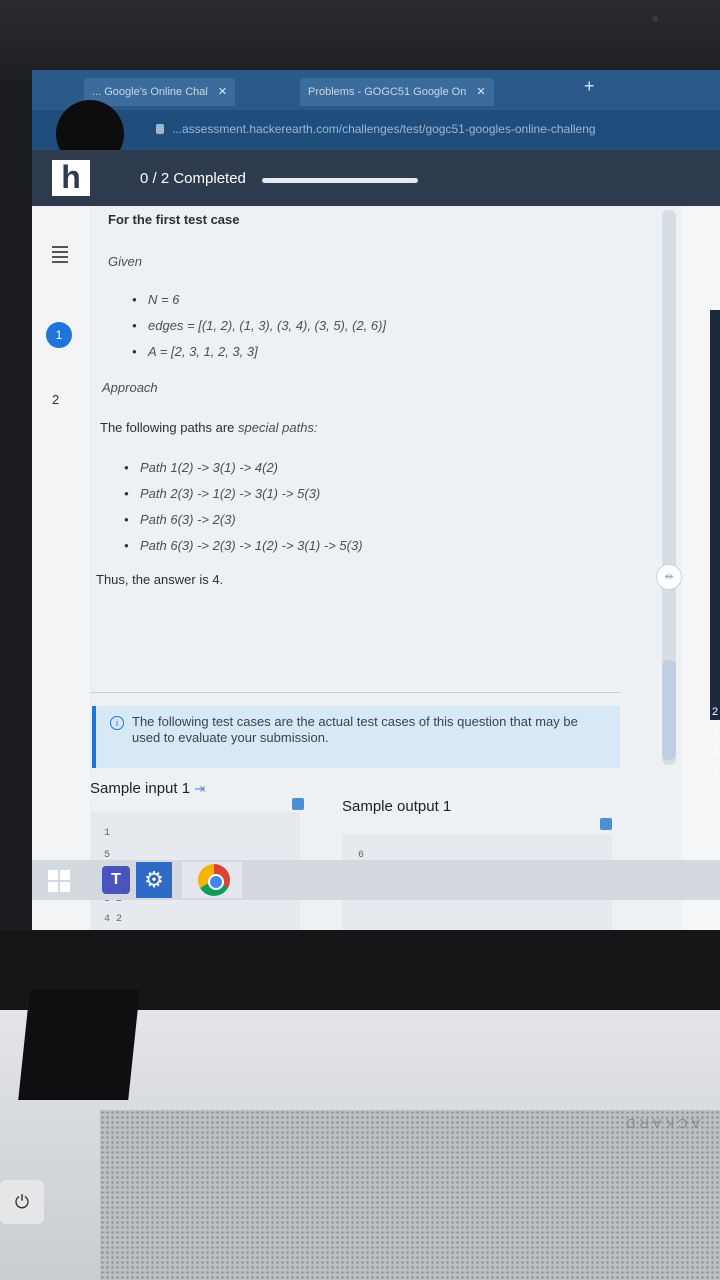 The width and height of the screenshot is (720, 1280). Describe the element at coordinates (193, 178) in the screenshot. I see `progress-text: 0 / 2 Completed` at that location.